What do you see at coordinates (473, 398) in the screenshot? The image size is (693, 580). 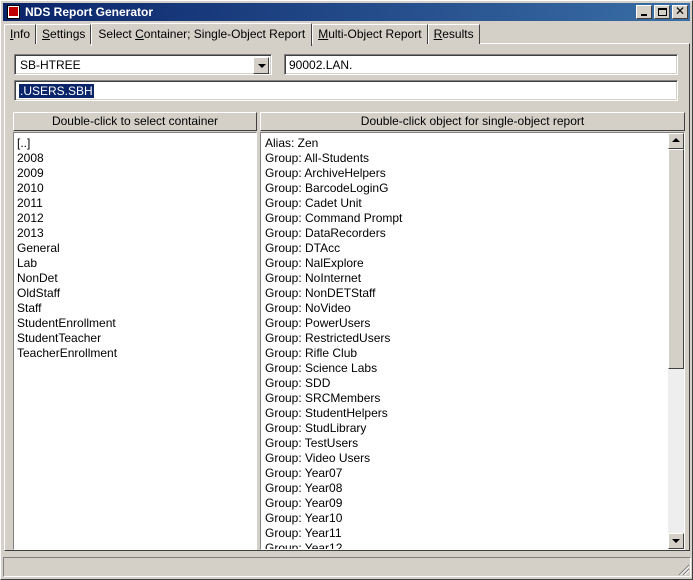 I see `object-list-item: Group: SRCMembers` at bounding box center [473, 398].